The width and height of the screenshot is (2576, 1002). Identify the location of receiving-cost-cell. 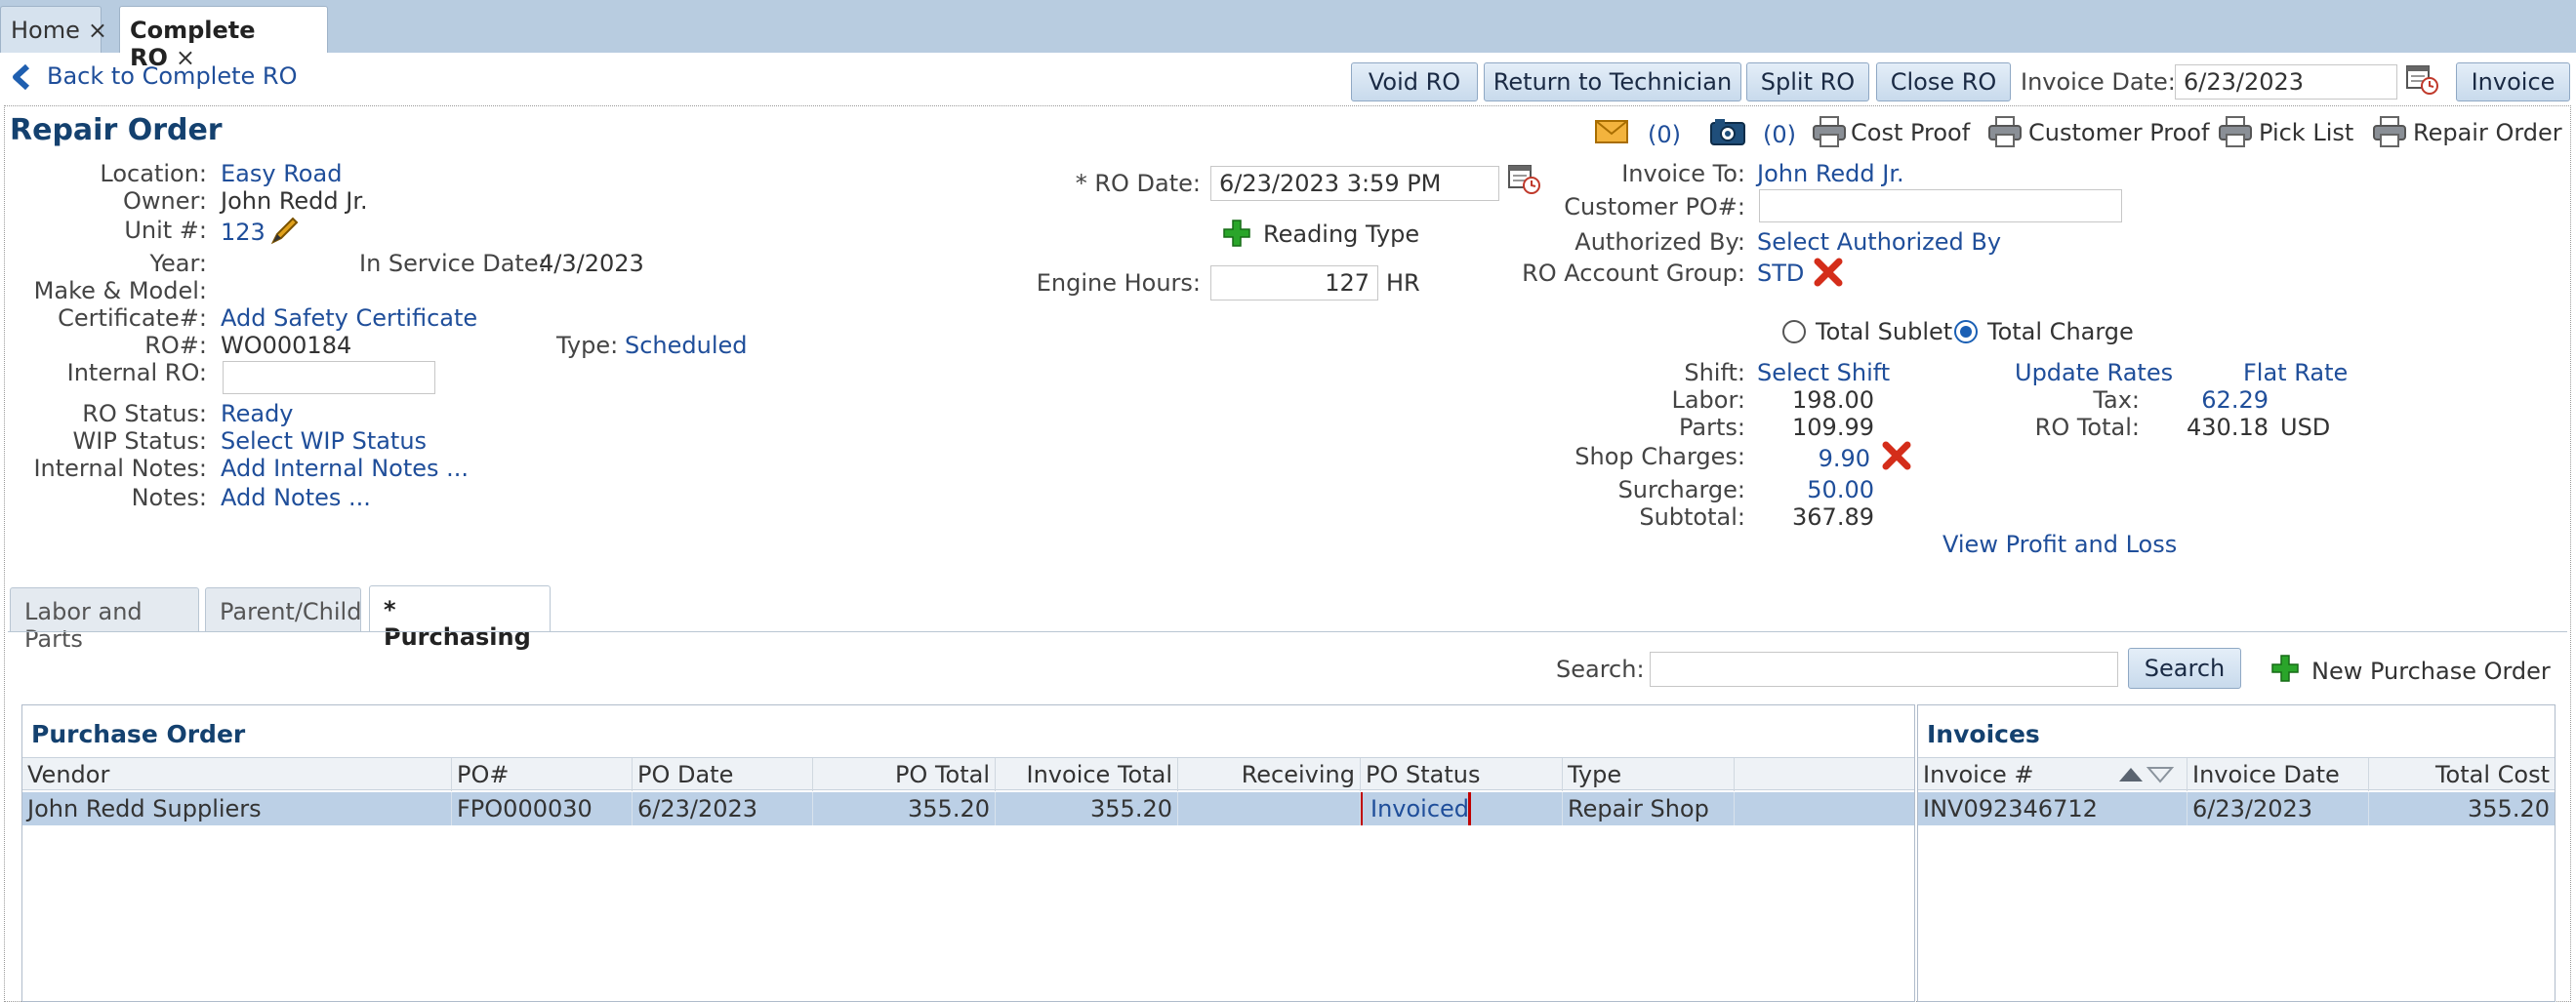
(1269, 809).